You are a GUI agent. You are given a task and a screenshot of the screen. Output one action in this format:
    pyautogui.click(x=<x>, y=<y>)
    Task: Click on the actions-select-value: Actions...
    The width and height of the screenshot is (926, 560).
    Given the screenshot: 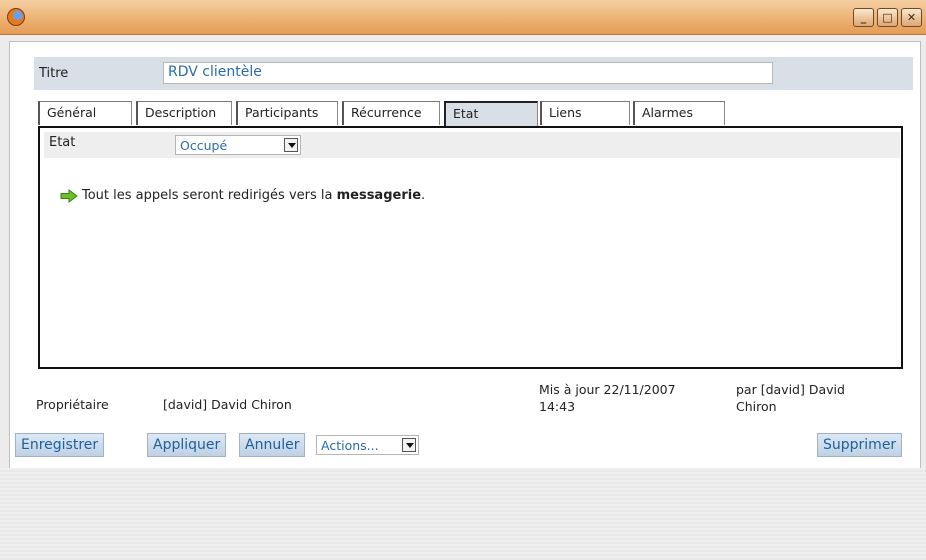 What is the action you would take?
    pyautogui.click(x=350, y=445)
    